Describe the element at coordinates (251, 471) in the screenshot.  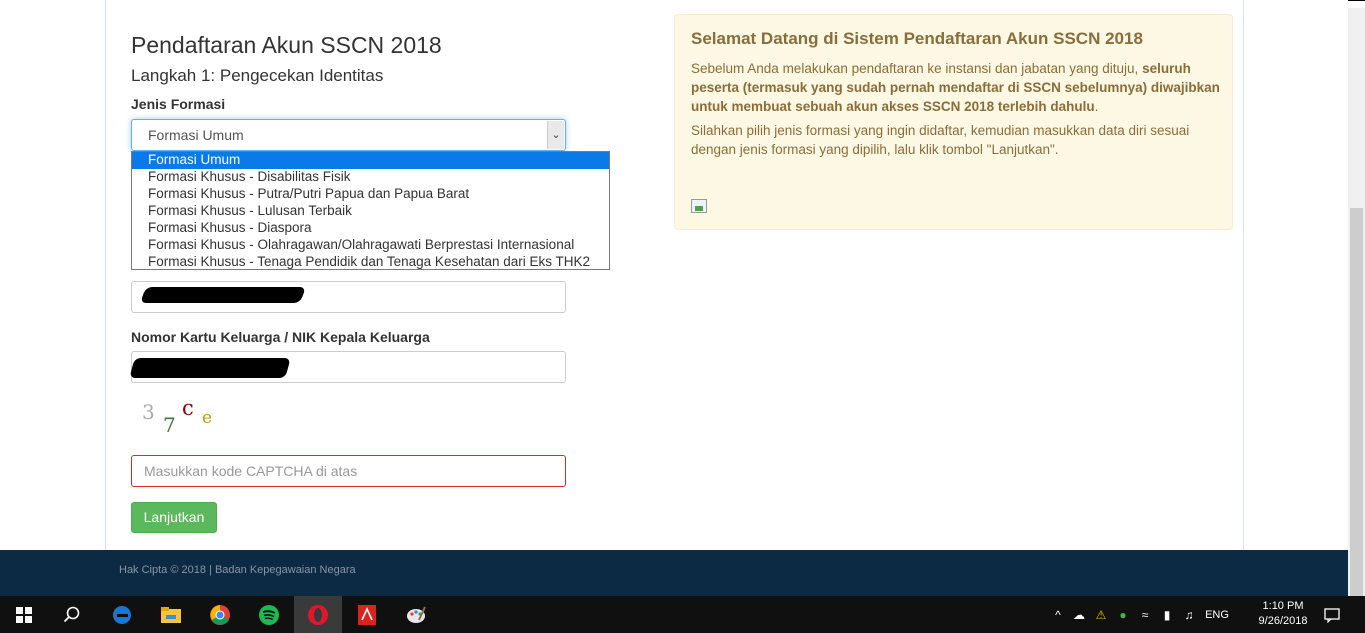
I see `captcha-placeholder: Masukkan kode CAPTCHA di atas` at that location.